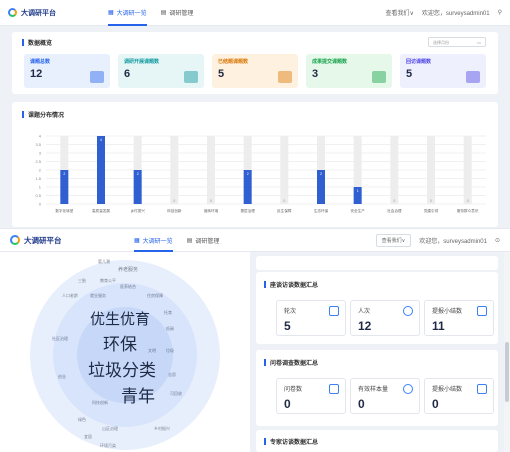  I want to click on view-dropdown: 查看我们∨, so click(399, 12).